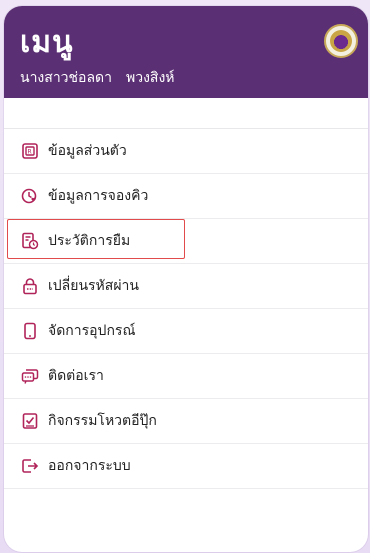  I want to click on menu-item-label: ประวัติการยืม, so click(89, 241).